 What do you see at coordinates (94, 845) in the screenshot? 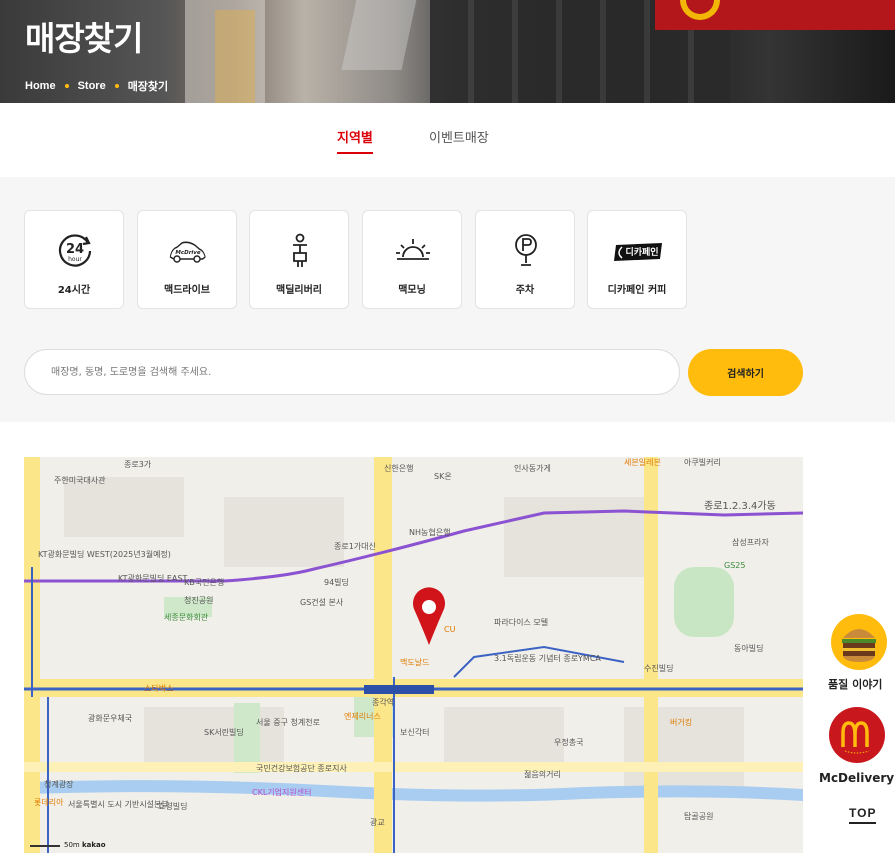
I see `map-provider-logo: kakao` at bounding box center [94, 845].